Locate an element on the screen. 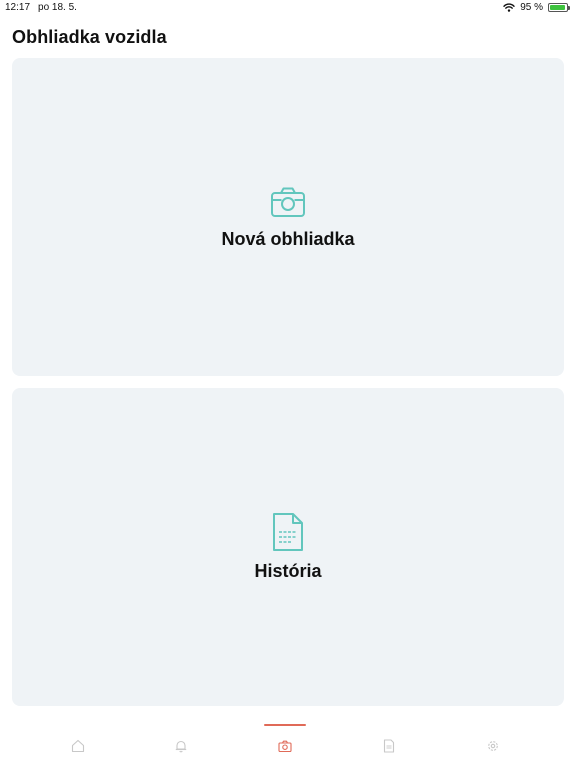 The width and height of the screenshot is (576, 768). tab-settings is located at coordinates (493, 743).